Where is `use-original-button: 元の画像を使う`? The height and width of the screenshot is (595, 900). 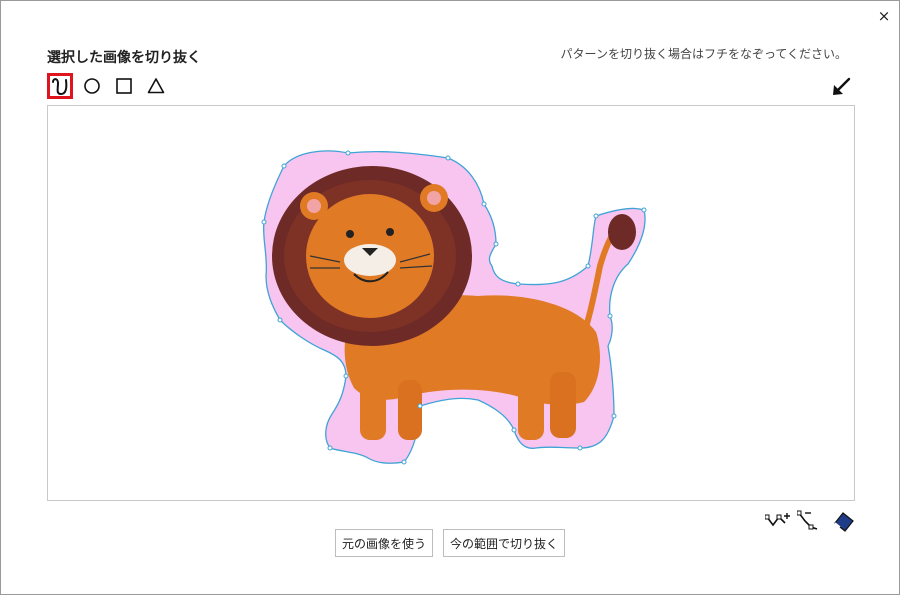
use-original-button: 元の画像を使う is located at coordinates (383, 543).